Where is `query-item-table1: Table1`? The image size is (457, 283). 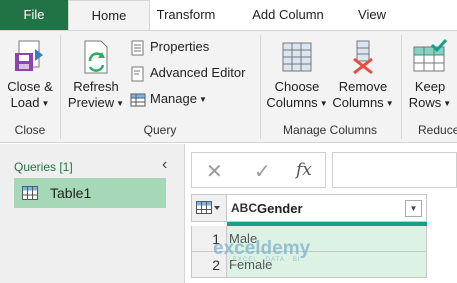
query-item-table1: Table1 is located at coordinates (90, 193).